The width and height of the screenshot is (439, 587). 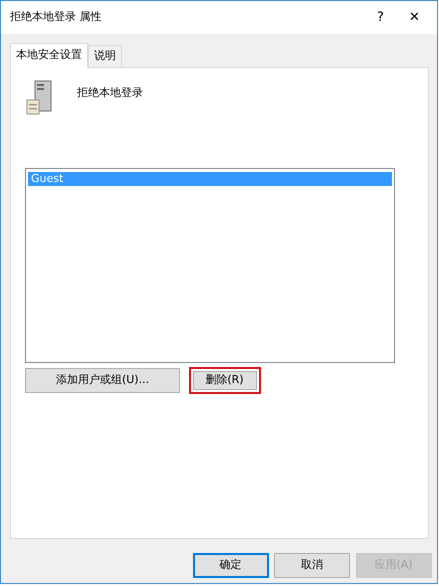 I want to click on cancel-button: 取消, so click(x=312, y=565).